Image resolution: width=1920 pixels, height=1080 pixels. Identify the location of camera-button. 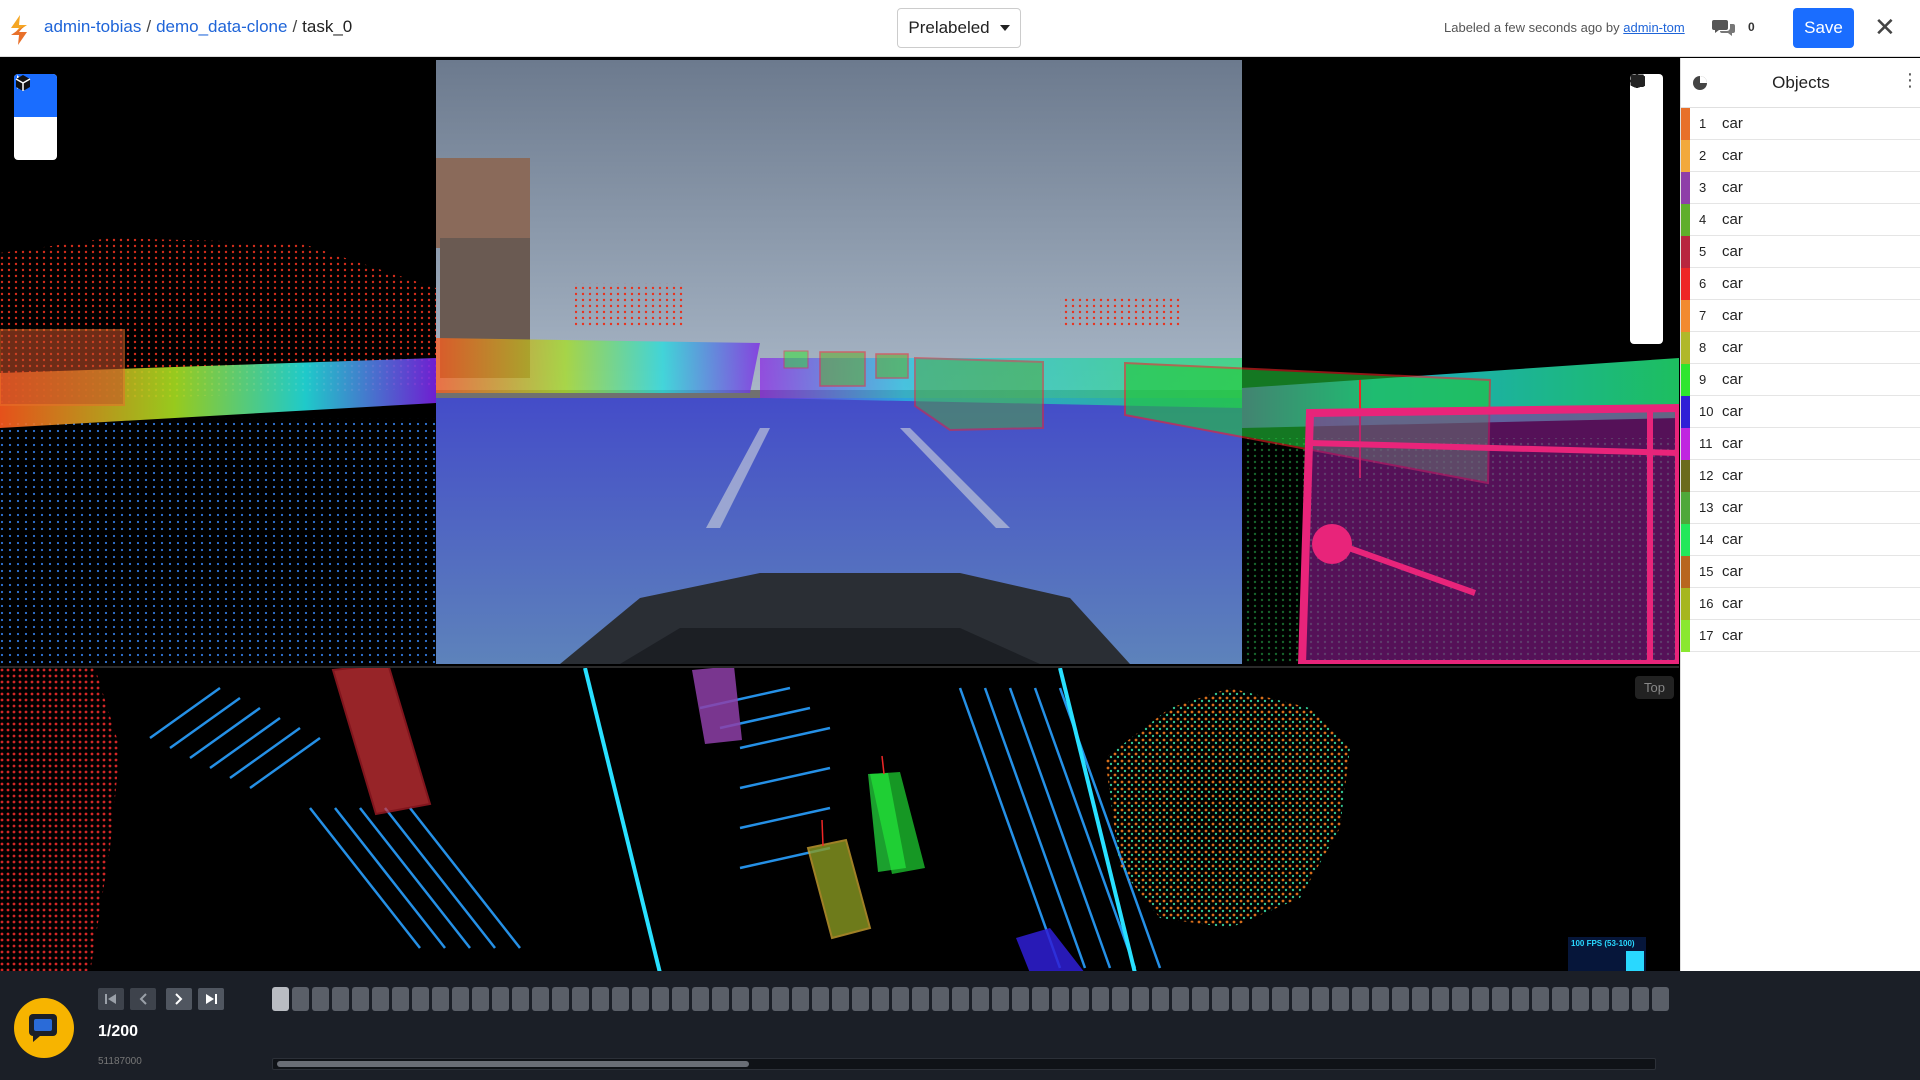
(1646, 151).